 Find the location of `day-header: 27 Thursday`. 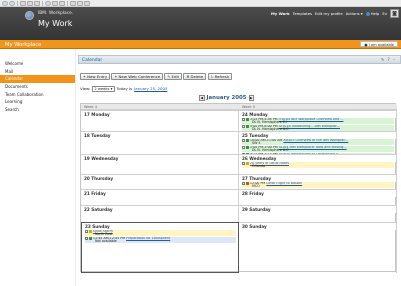

day-header: 27 Thursday is located at coordinates (317, 178).